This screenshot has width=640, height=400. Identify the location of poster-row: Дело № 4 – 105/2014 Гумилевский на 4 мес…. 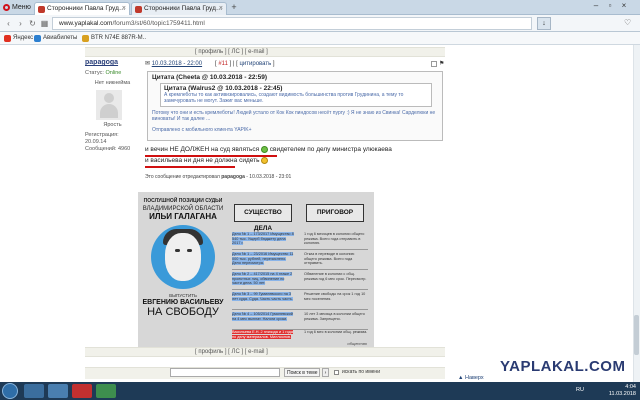
(300, 321).